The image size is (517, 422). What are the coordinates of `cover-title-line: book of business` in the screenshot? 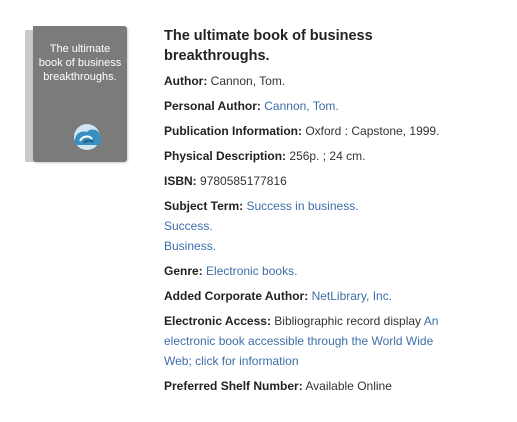 It's located at (80, 63).